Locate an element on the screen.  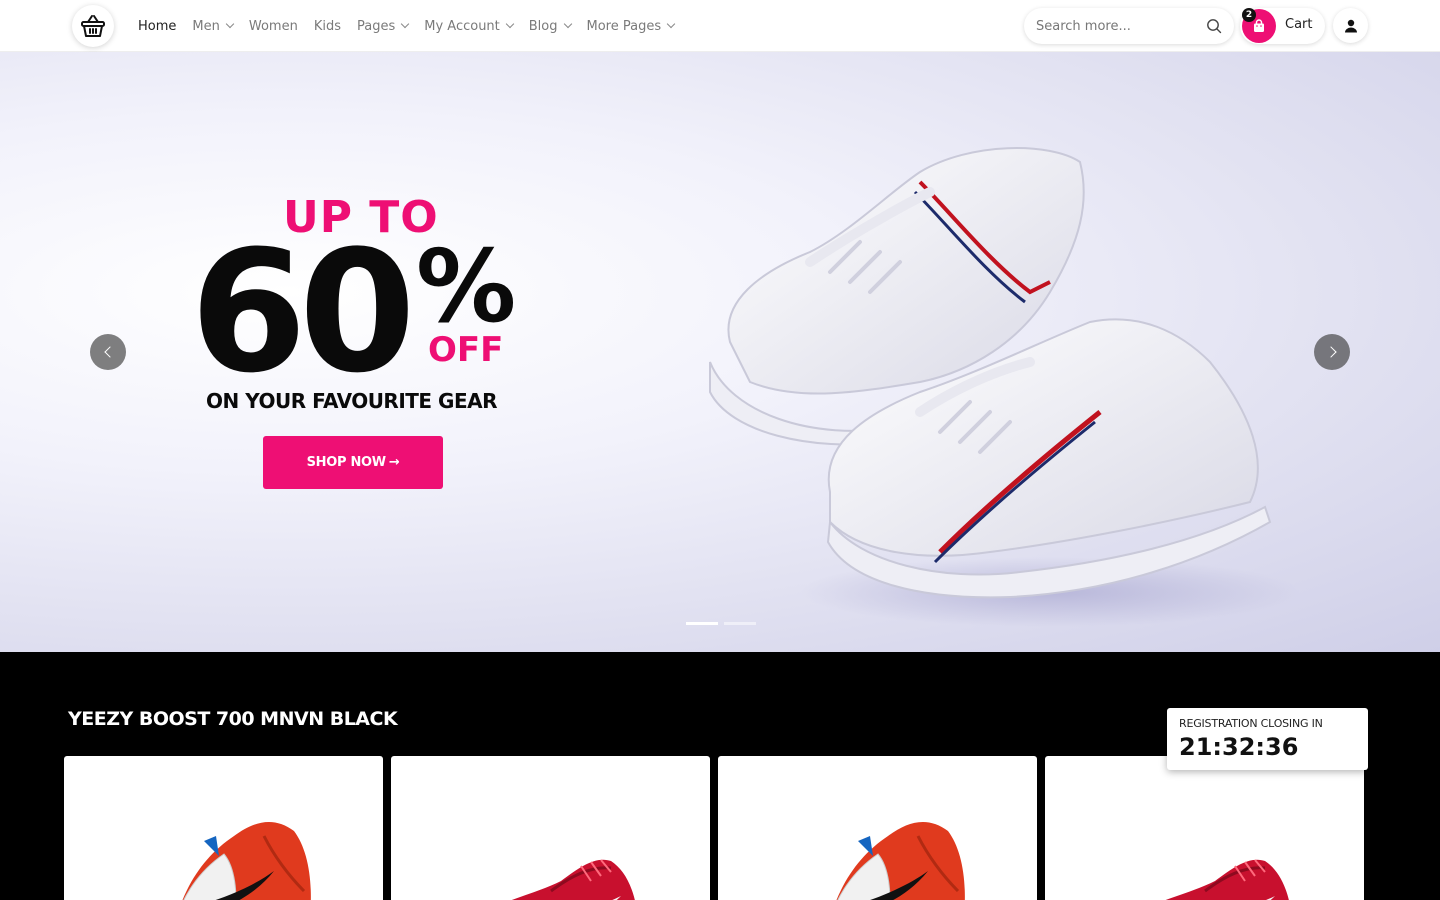
section-title: YEEZY BOOST 700 MNVN BLACK is located at coordinates (233, 719).